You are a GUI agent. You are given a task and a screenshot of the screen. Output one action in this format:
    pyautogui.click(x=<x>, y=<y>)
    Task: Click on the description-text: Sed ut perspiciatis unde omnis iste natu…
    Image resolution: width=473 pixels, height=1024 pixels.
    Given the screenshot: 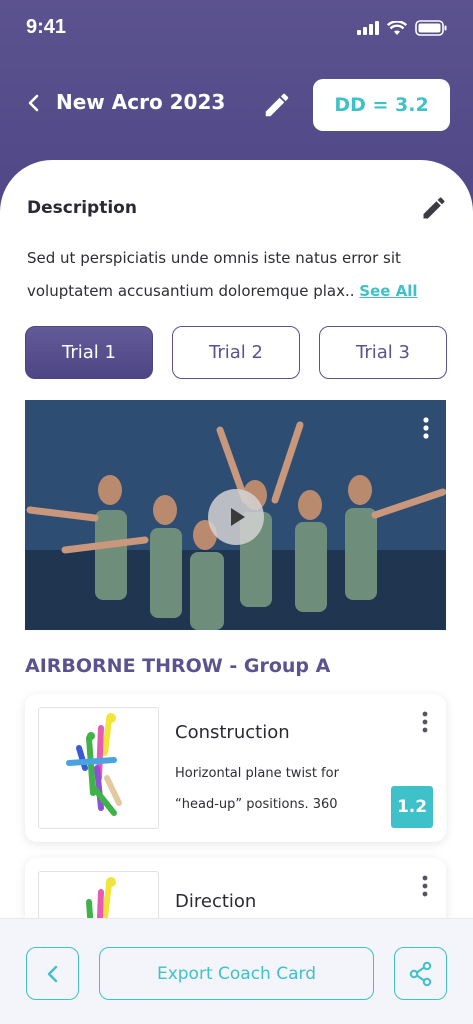 What is the action you would take?
    pyautogui.click(x=237, y=275)
    